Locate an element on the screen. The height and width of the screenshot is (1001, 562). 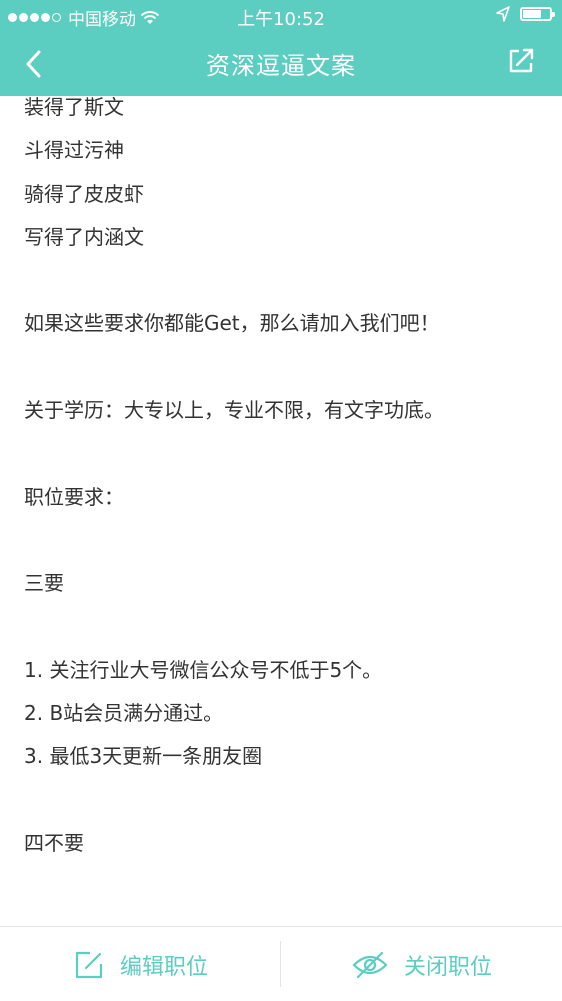
page-title: 资深逗逼文案 is located at coordinates (281, 66).